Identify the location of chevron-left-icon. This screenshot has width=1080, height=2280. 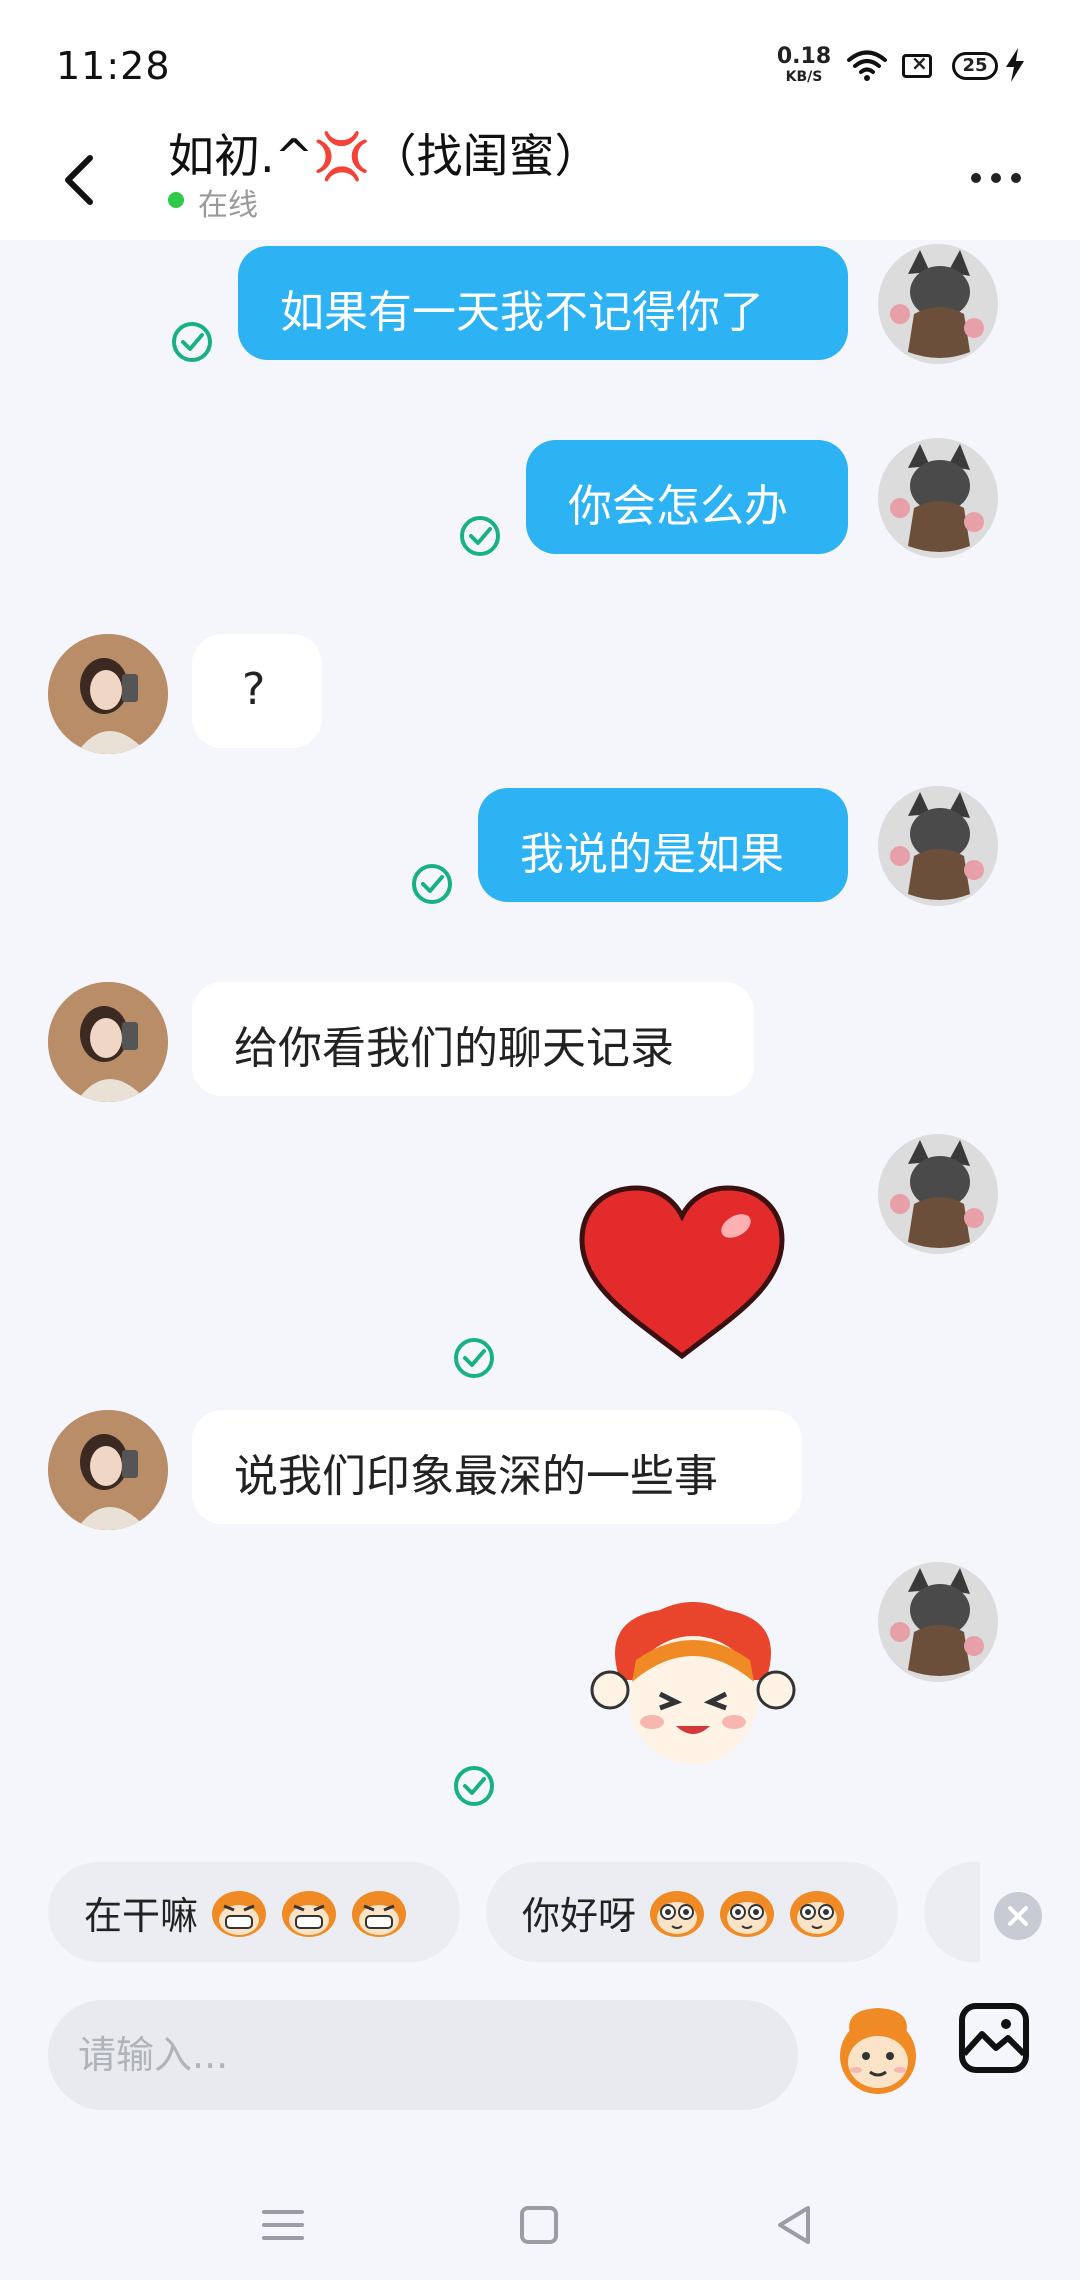
(81, 180).